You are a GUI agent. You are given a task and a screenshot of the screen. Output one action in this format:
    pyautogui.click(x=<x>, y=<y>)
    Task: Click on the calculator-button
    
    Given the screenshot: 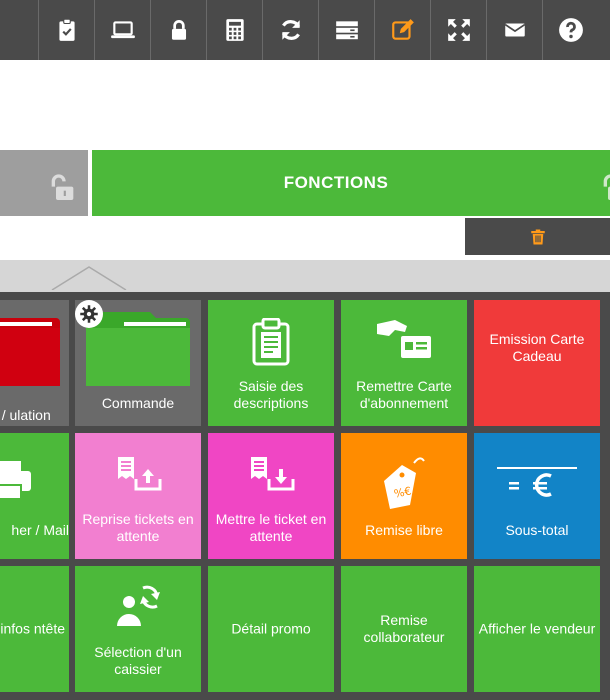 What is the action you would take?
    pyautogui.click(x=234, y=30)
    